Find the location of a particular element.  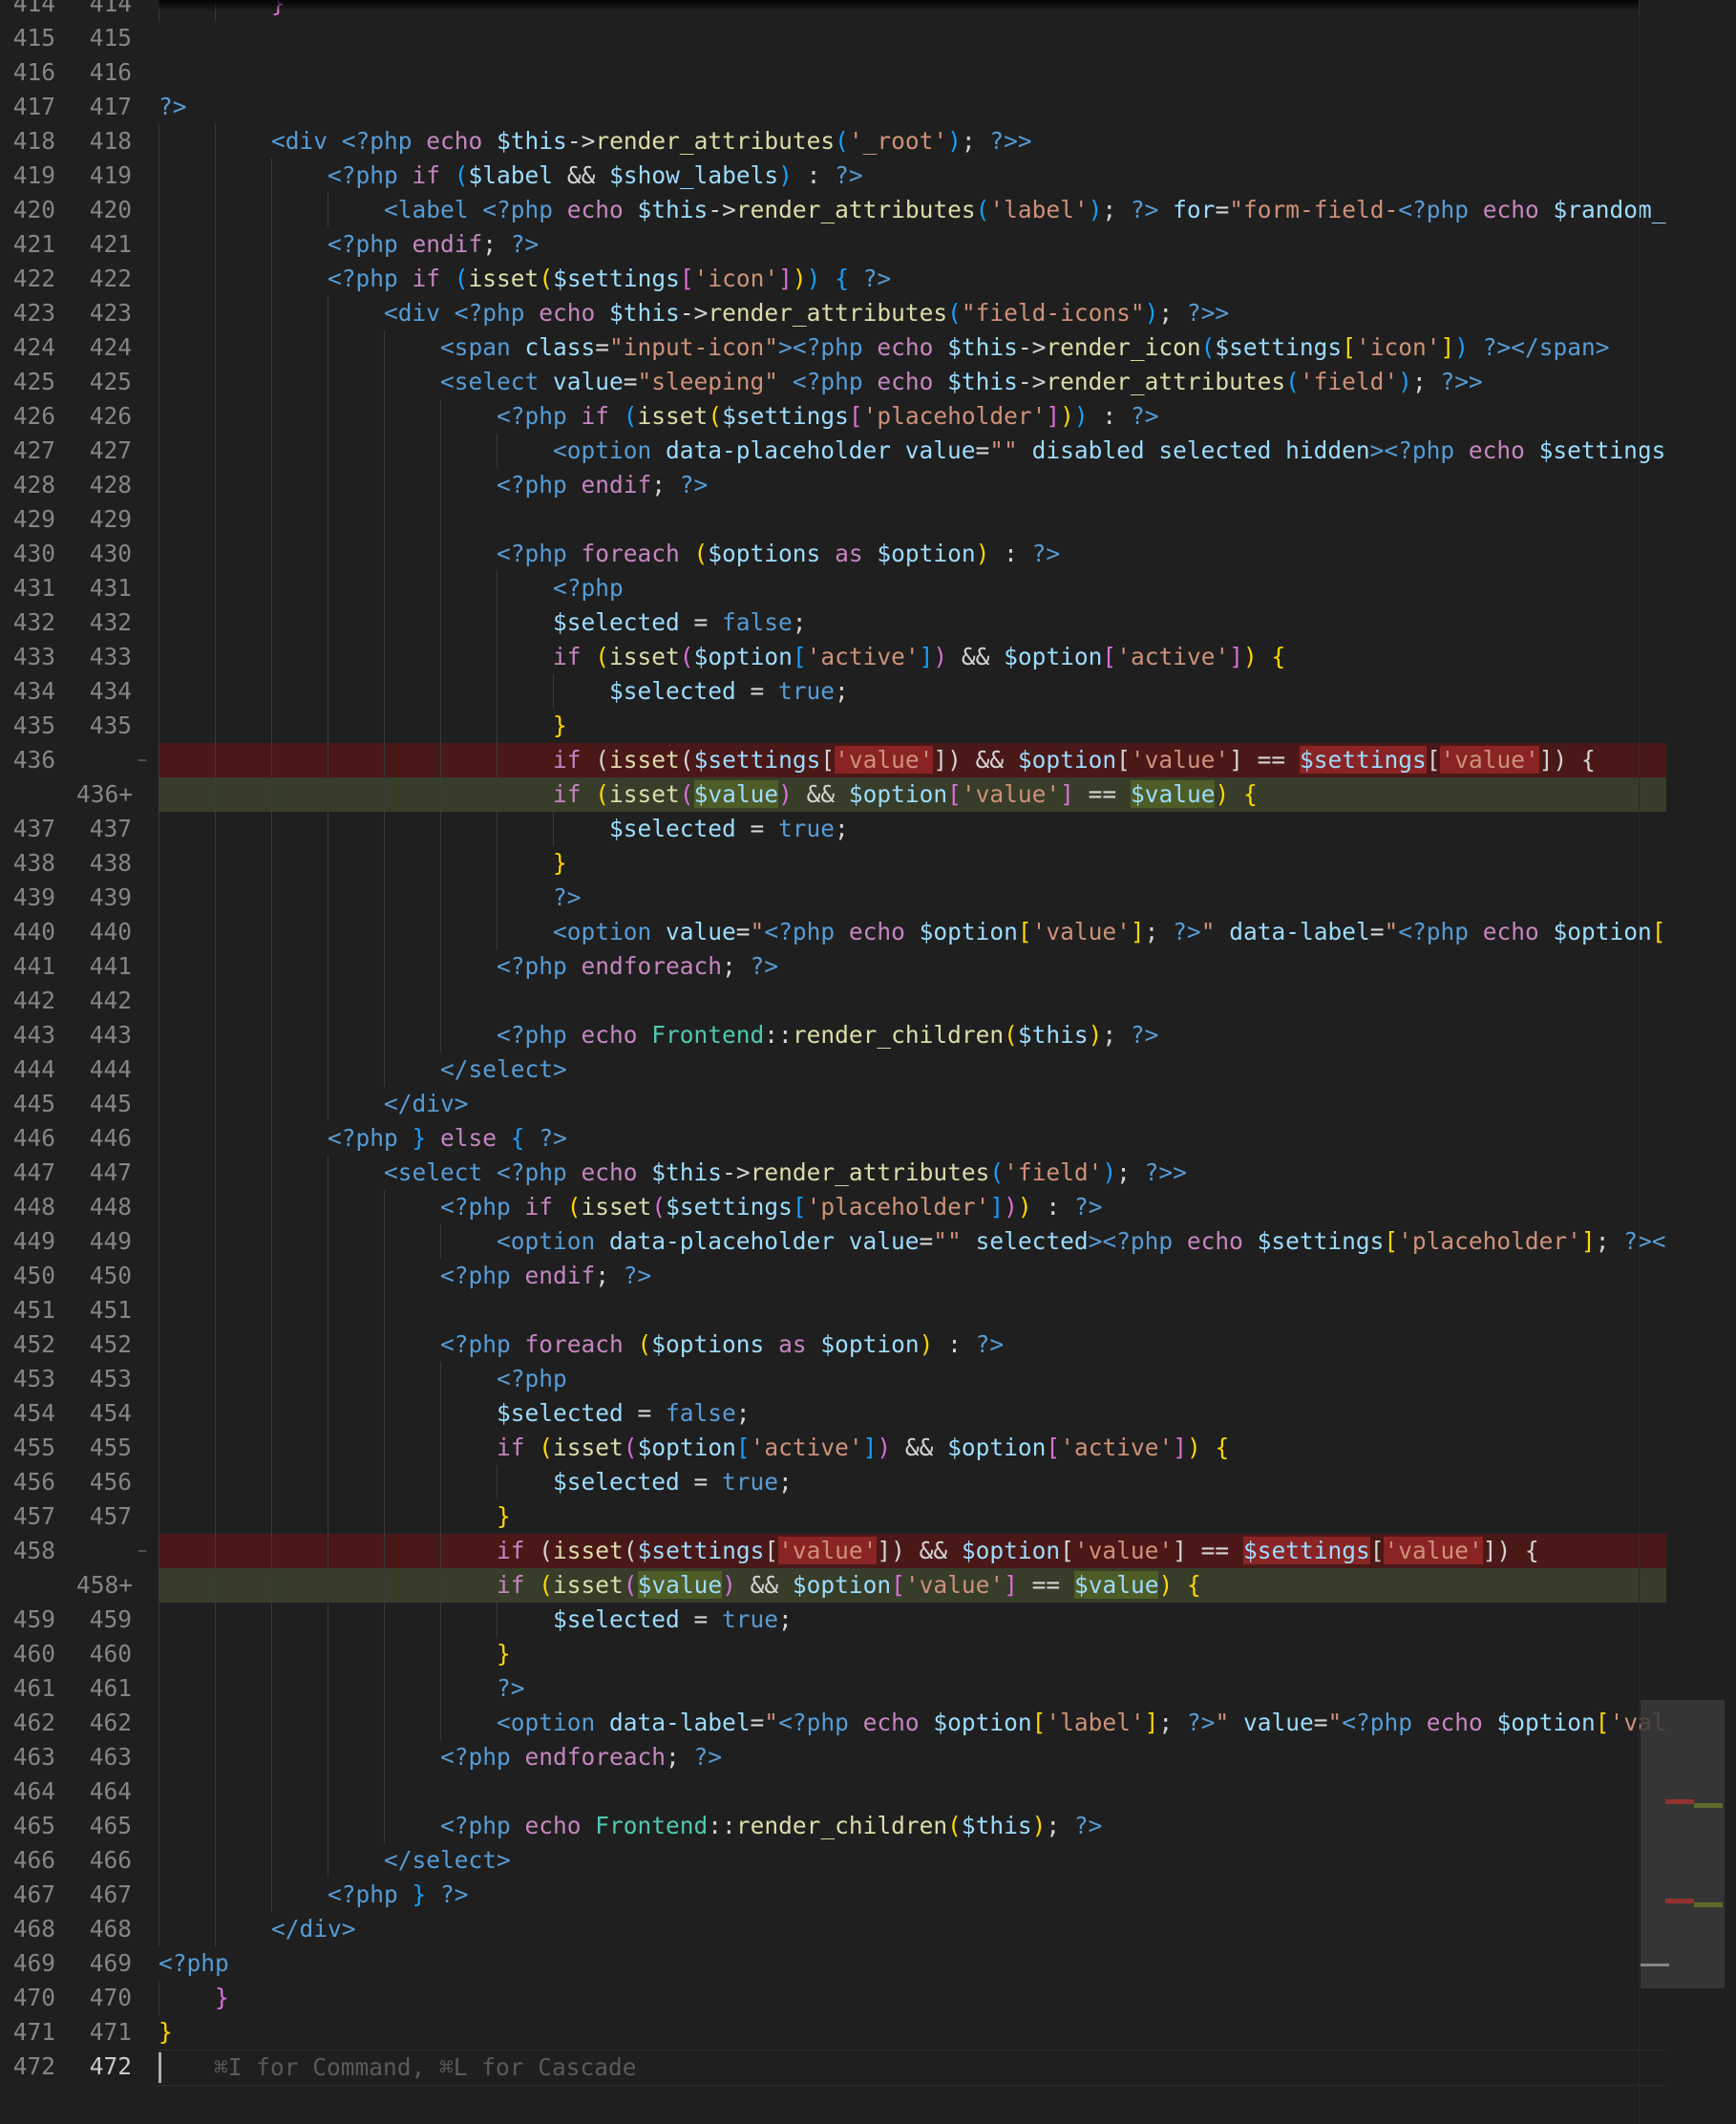

code-line: 439 439 ?> is located at coordinates (833, 898).